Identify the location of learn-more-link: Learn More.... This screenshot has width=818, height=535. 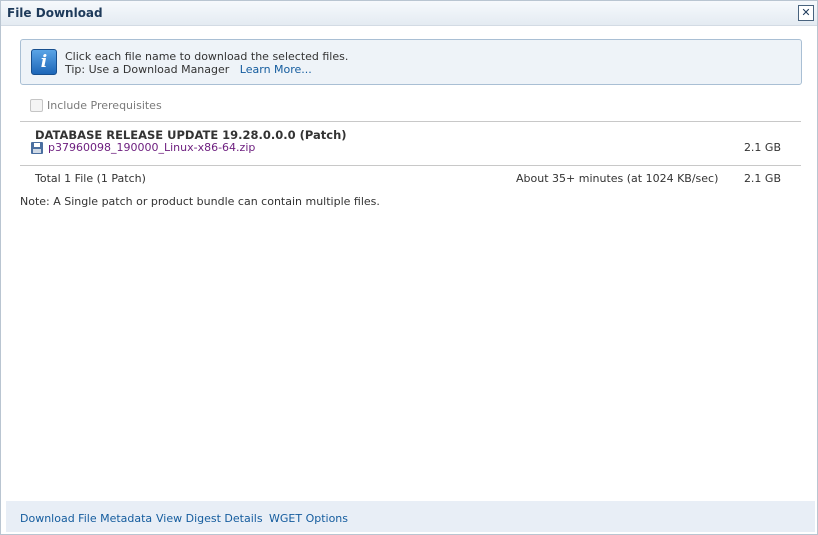
(276, 69).